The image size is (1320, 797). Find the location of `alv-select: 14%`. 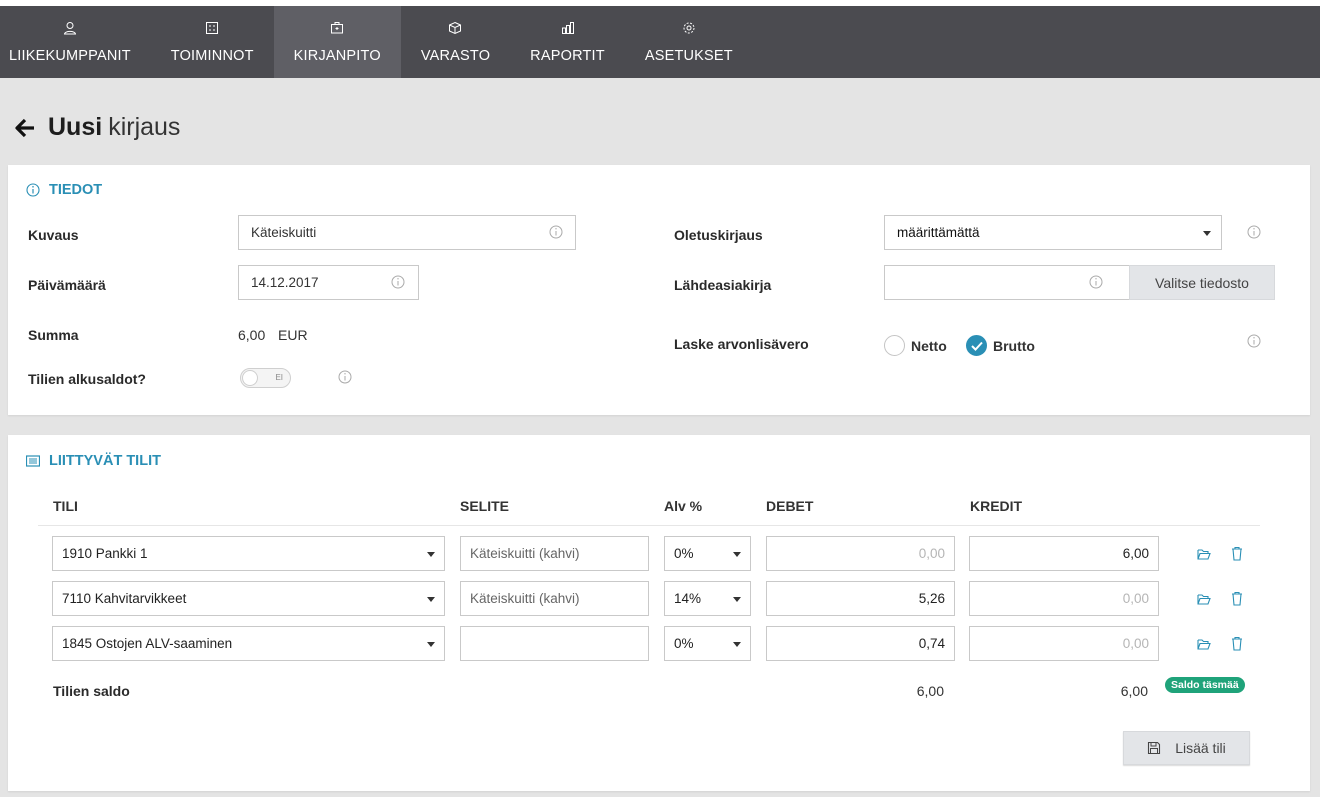

alv-select: 14% is located at coordinates (707, 598).